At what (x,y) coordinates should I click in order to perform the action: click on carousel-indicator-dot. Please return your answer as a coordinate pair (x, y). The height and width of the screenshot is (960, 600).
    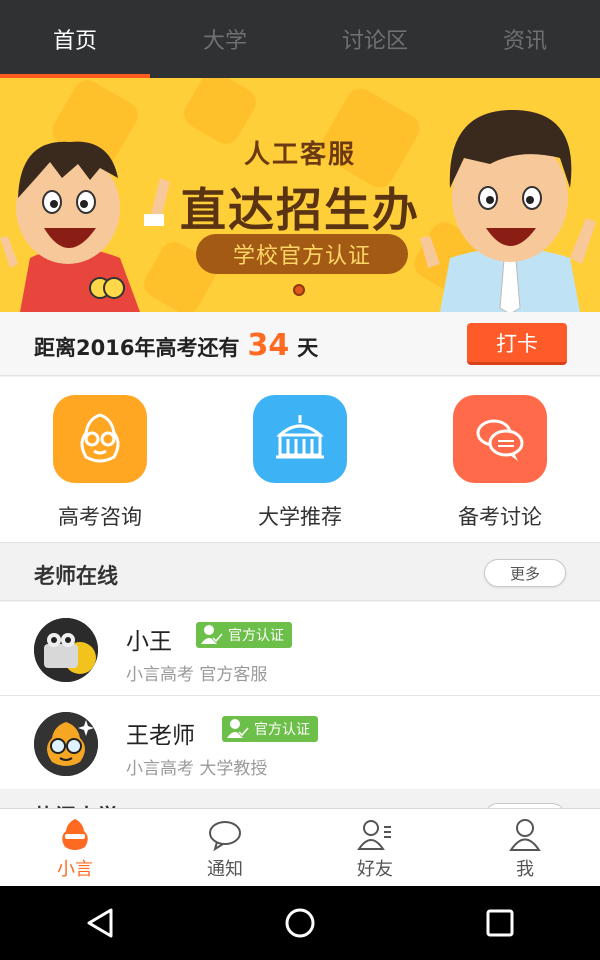
    Looking at the image, I should click on (299, 290).